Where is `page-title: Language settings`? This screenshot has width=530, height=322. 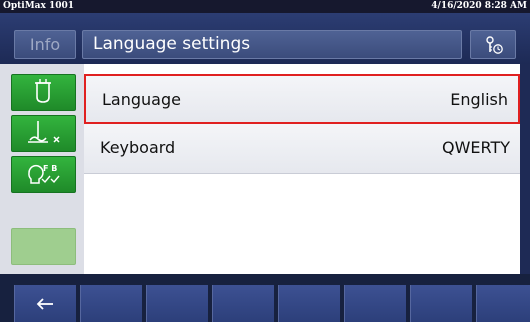 page-title: Language settings is located at coordinates (172, 44).